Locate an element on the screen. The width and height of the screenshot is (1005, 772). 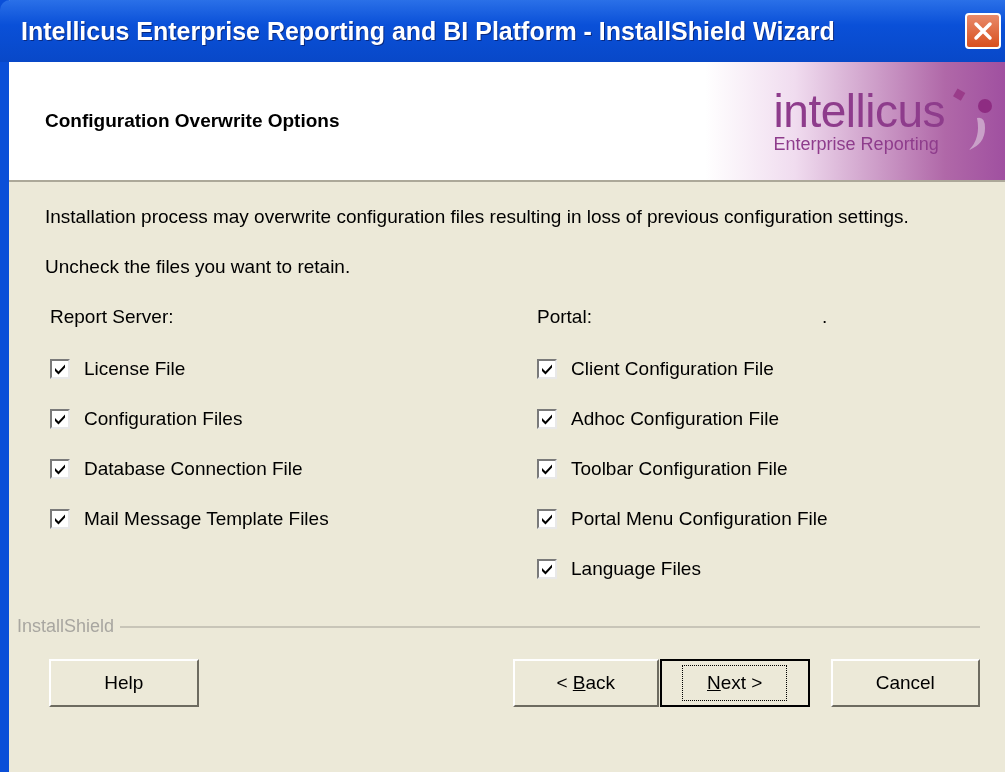
wizard-button: Cancel is located at coordinates (905, 683).